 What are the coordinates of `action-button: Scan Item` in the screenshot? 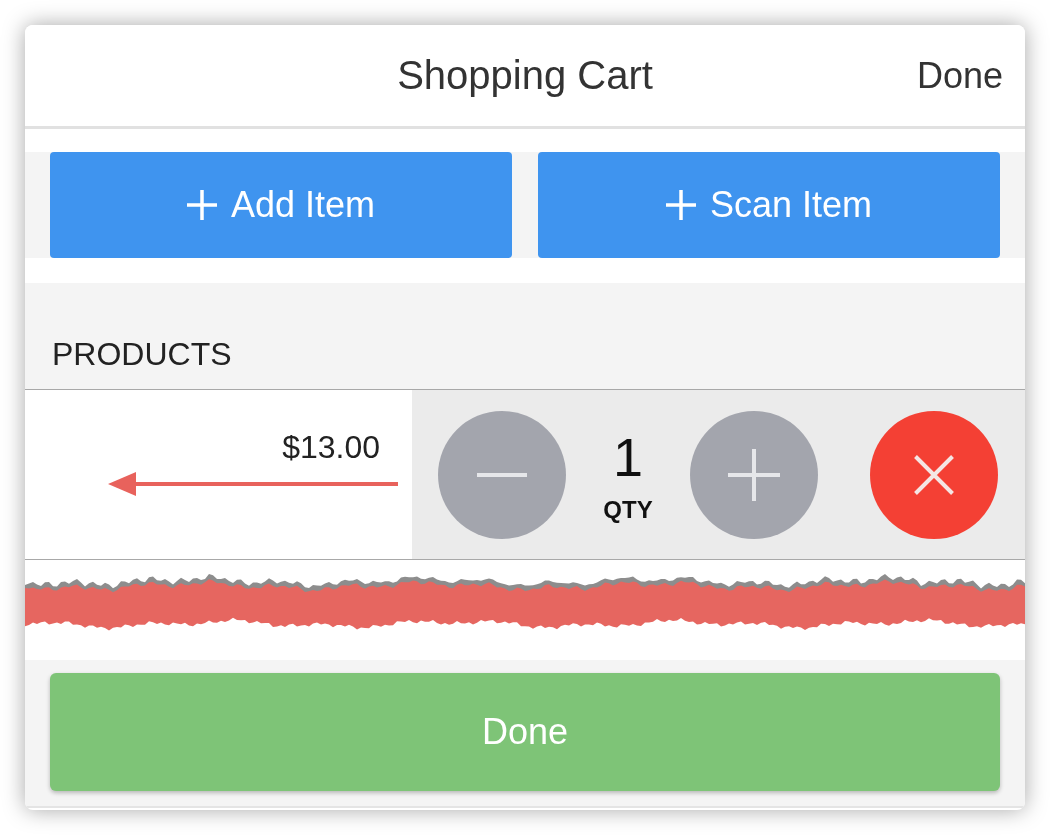 It's located at (769, 205).